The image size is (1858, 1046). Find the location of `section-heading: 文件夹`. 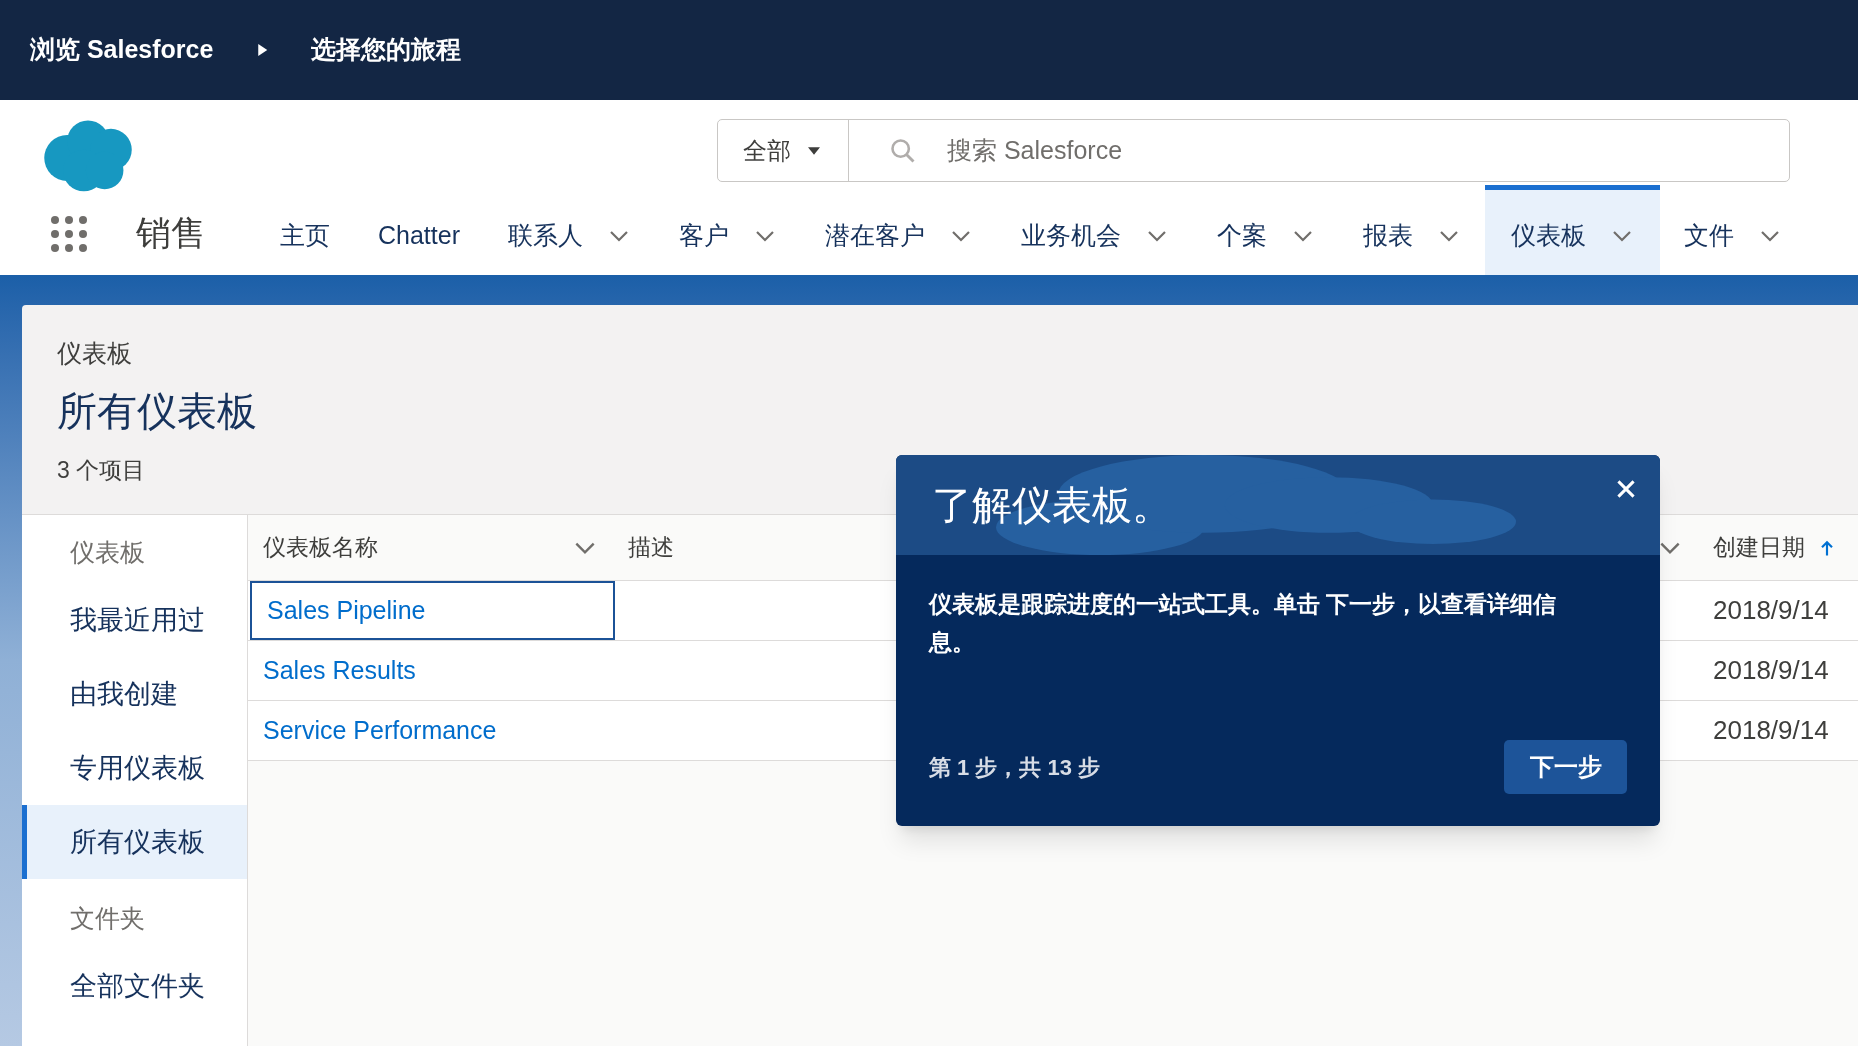

section-heading: 文件夹 is located at coordinates (107, 919).